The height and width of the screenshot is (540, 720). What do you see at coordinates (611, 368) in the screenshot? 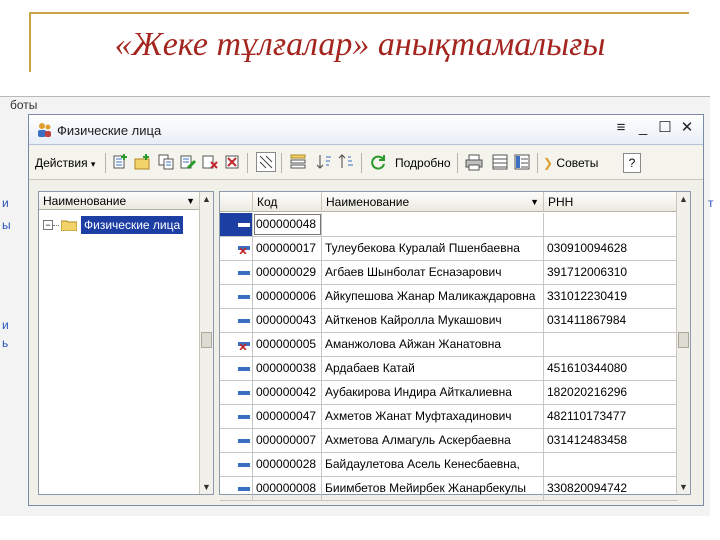
I see `cell-rnn: 451610344080` at bounding box center [611, 368].